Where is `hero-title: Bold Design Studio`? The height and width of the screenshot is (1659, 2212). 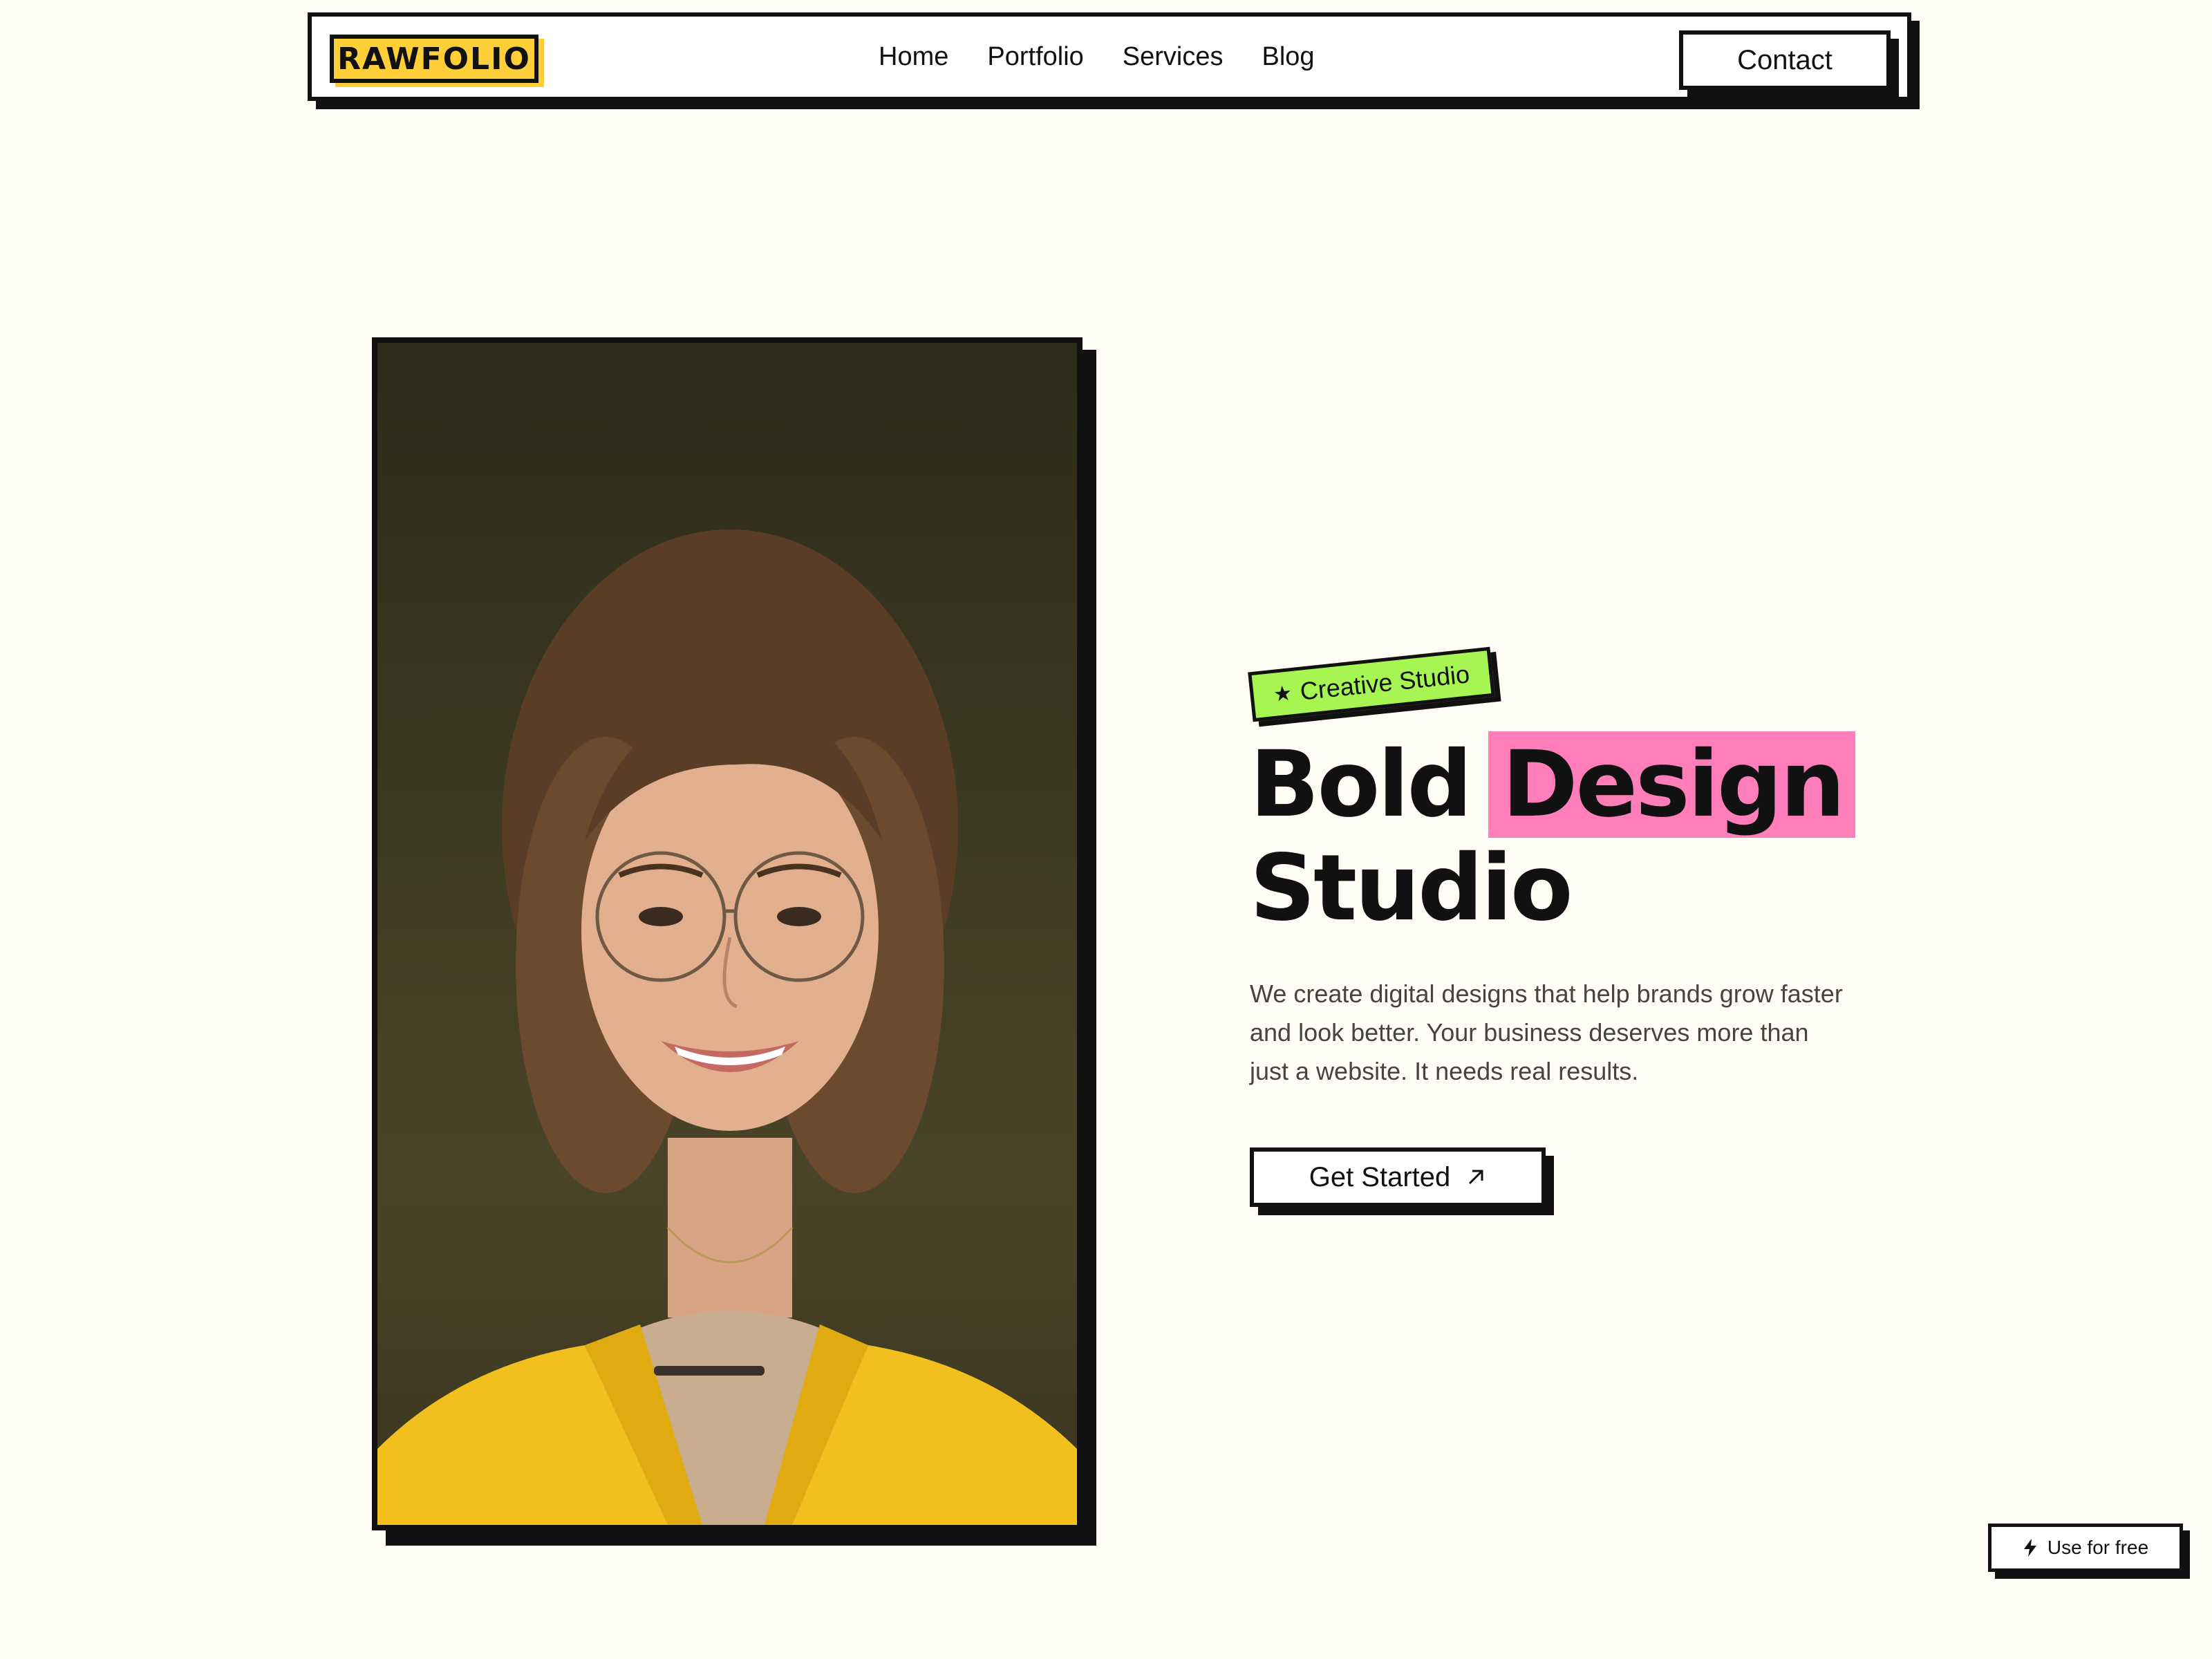
hero-title: Bold Design Studio is located at coordinates (1553, 836).